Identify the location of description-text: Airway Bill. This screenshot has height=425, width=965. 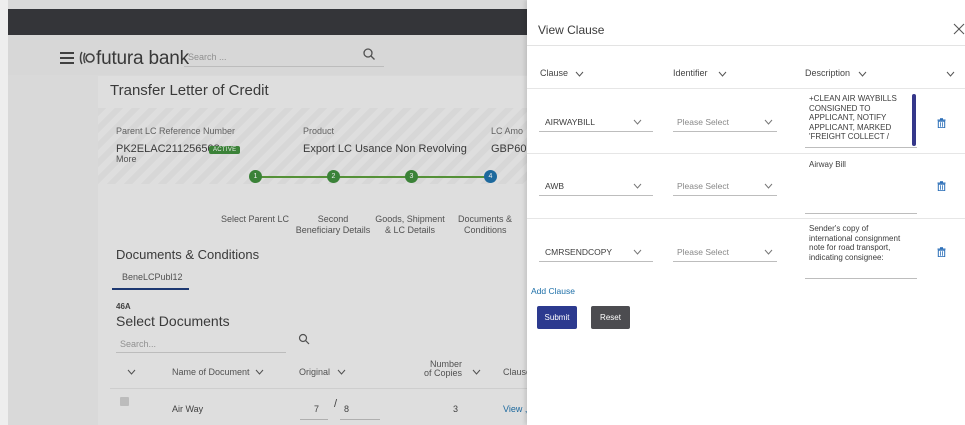
(827, 164).